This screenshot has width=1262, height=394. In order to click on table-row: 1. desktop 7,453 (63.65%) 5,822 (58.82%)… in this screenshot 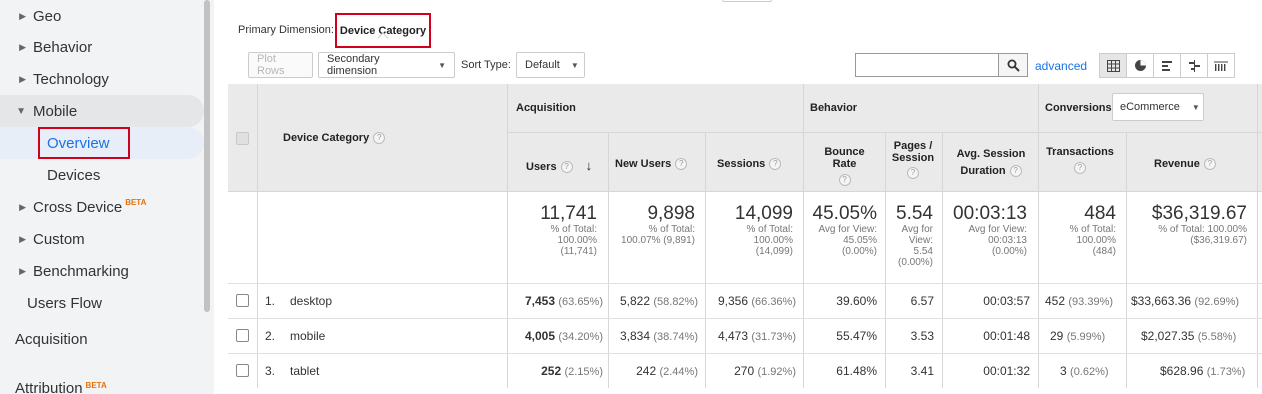, I will do `click(745, 300)`.